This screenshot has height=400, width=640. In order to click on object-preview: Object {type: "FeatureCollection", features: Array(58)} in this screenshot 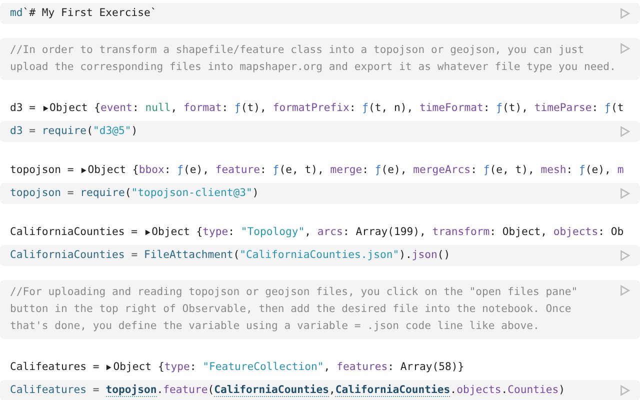, I will do `click(288, 367)`.